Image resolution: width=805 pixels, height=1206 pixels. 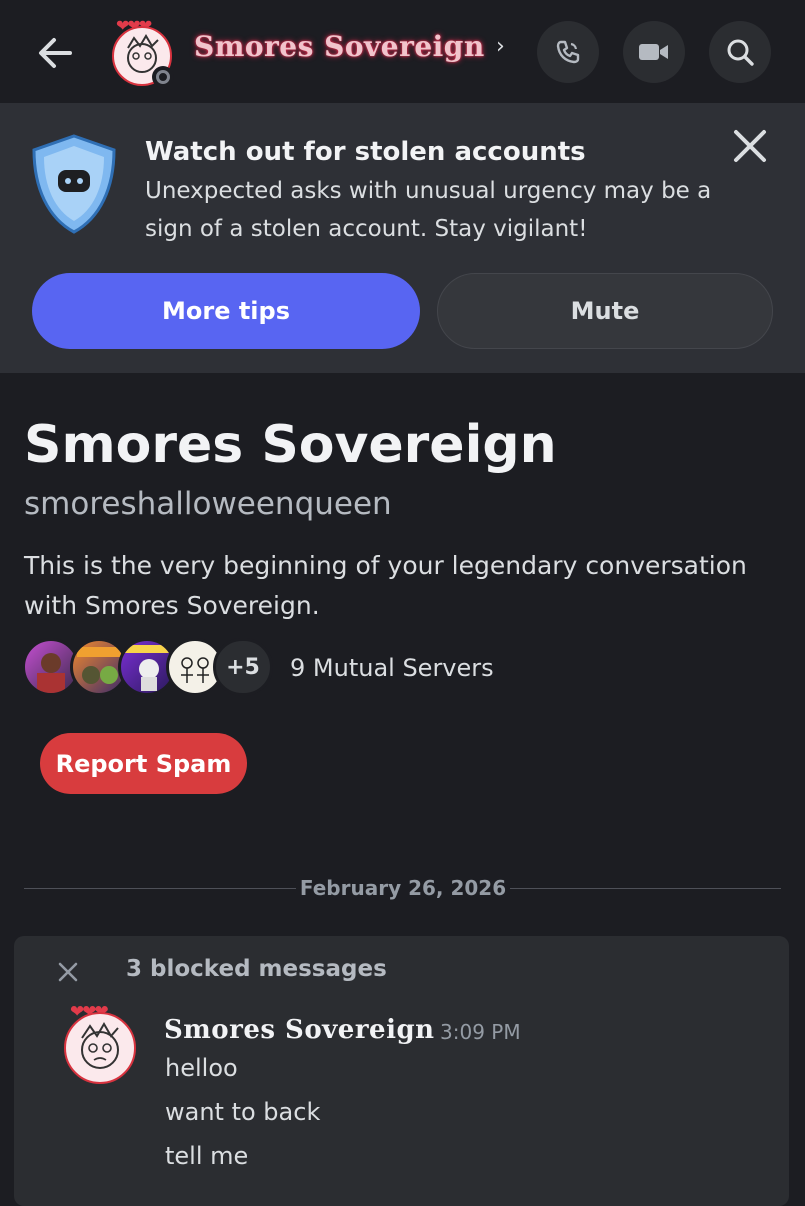 I want to click on video-icon, so click(x=653, y=52).